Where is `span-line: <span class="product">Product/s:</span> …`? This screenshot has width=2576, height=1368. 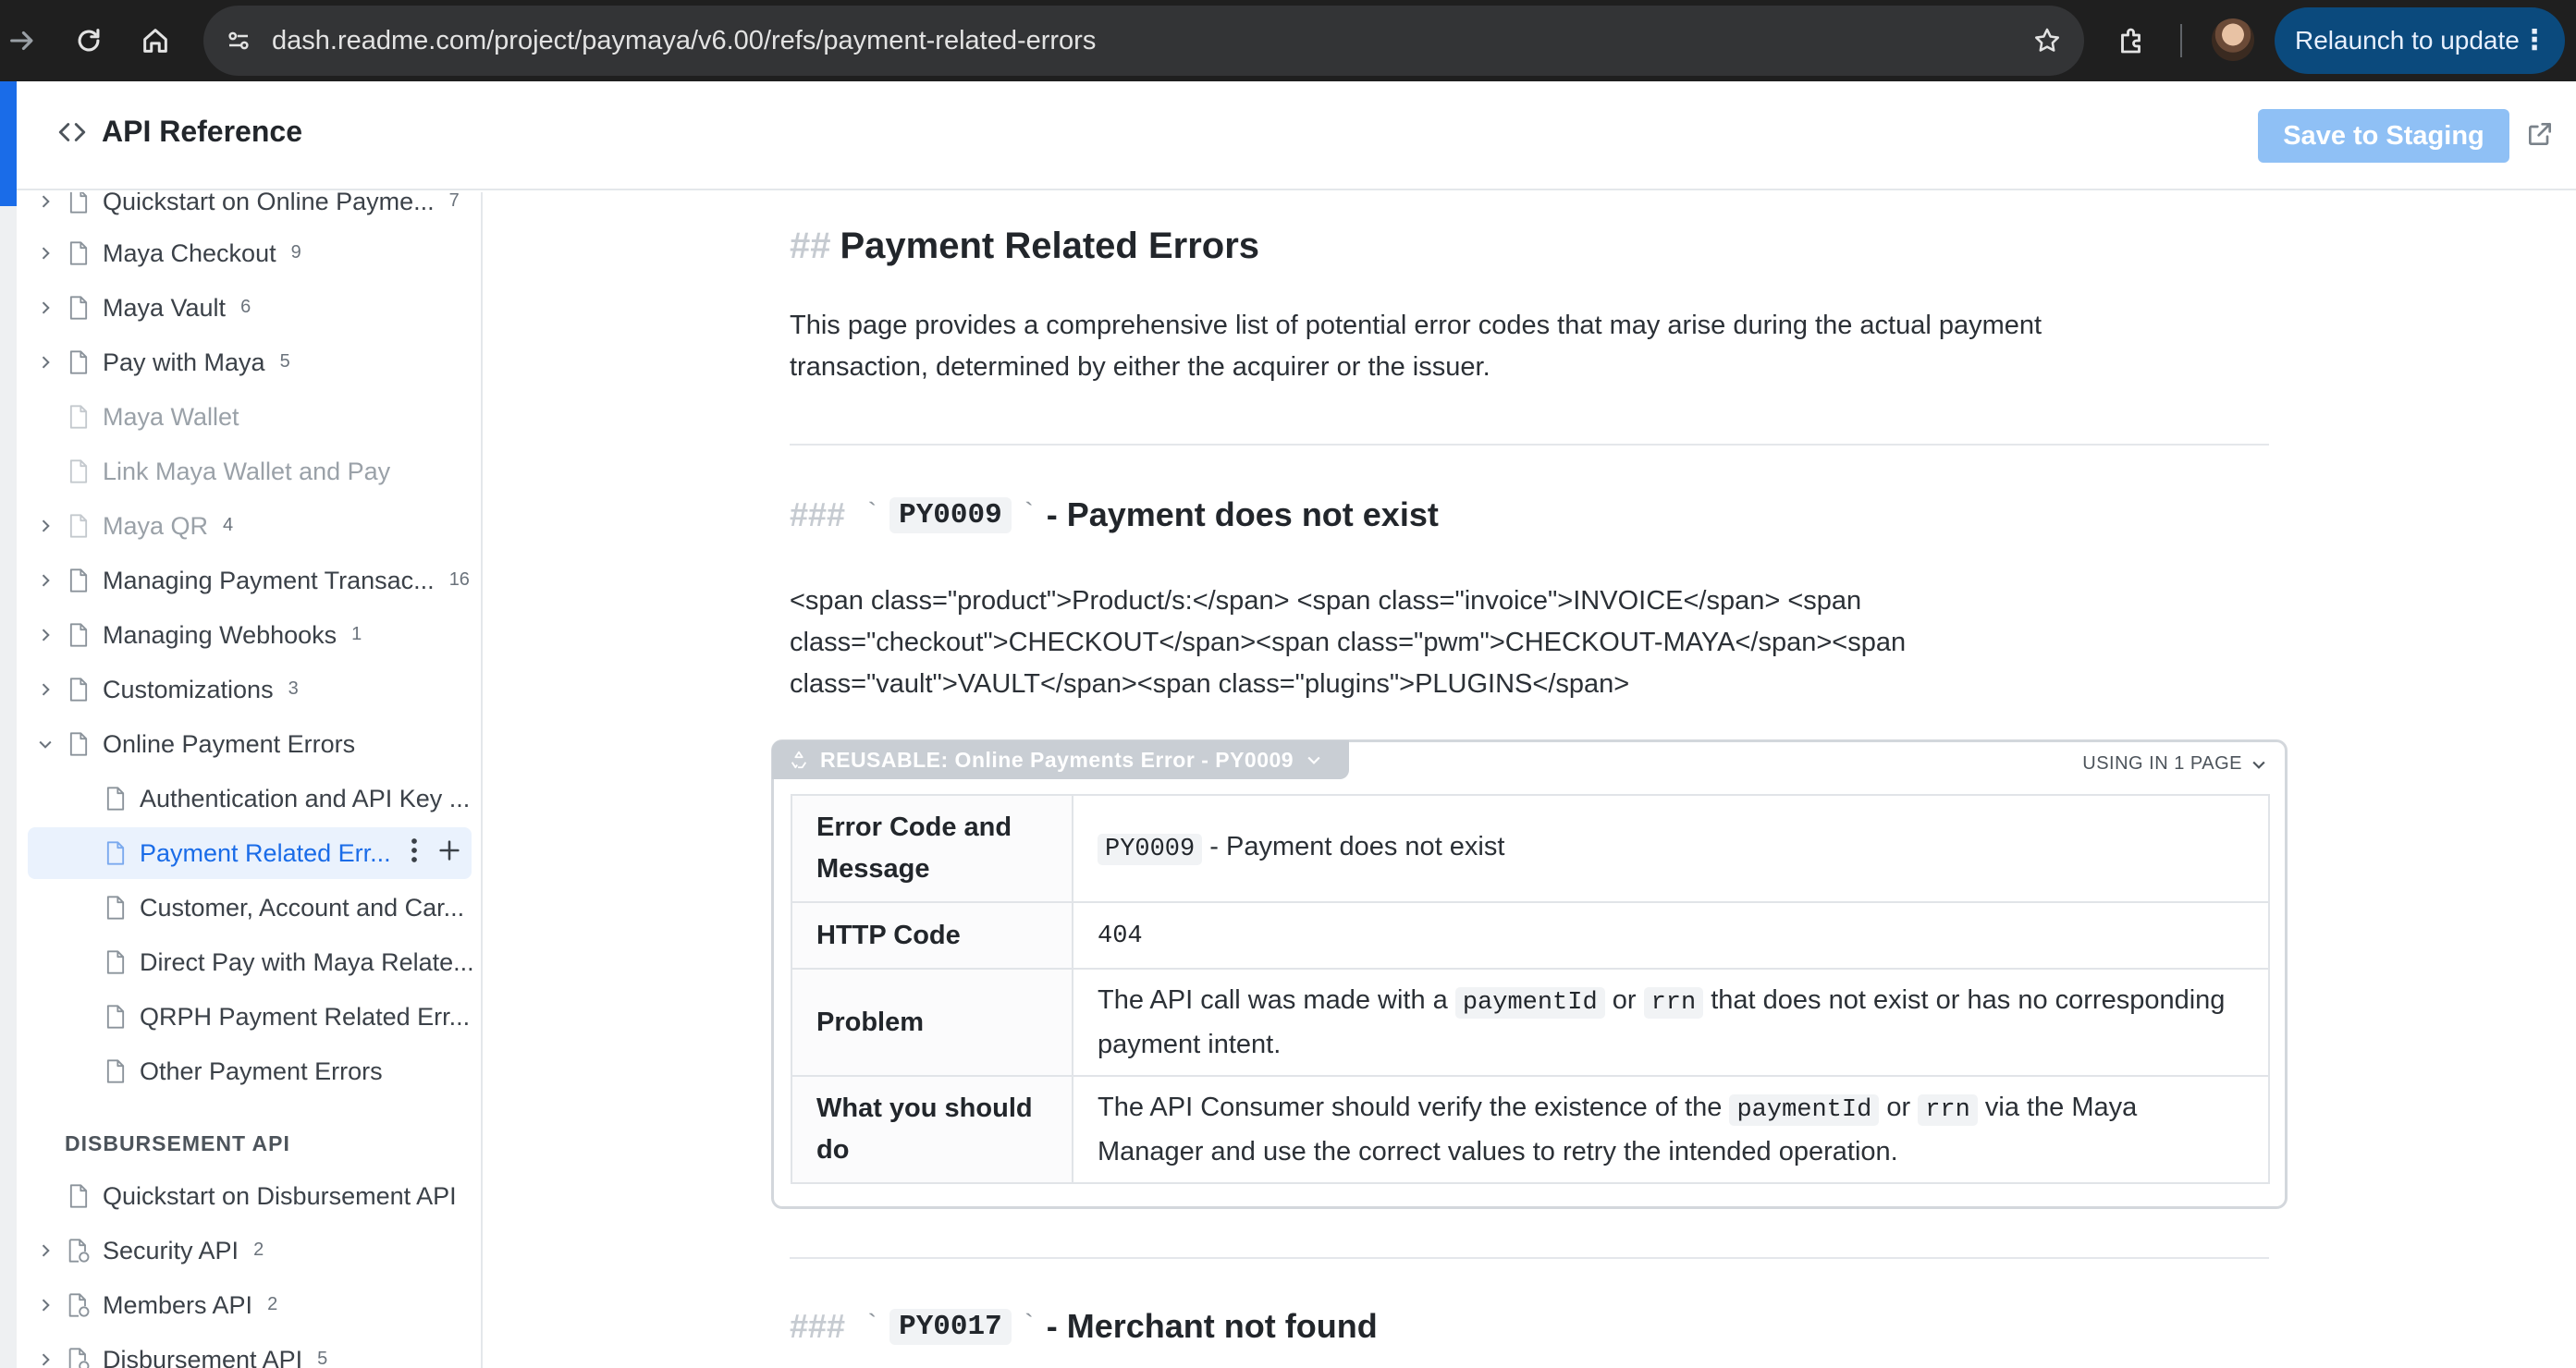
span-line: <span class="product">Product/s:</span> … is located at coordinates (1326, 601).